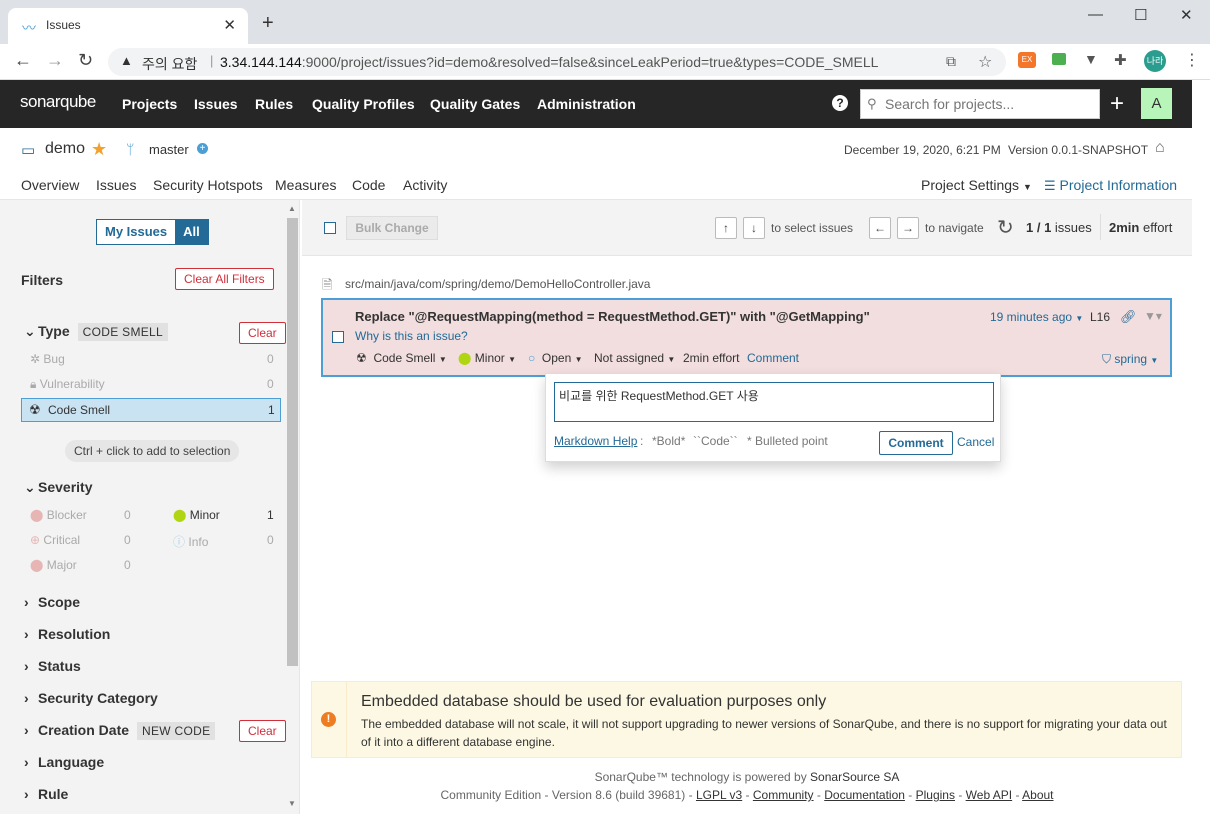 The width and height of the screenshot is (1210, 814). I want to click on footer-link-web-api: Web API, so click(989, 795).